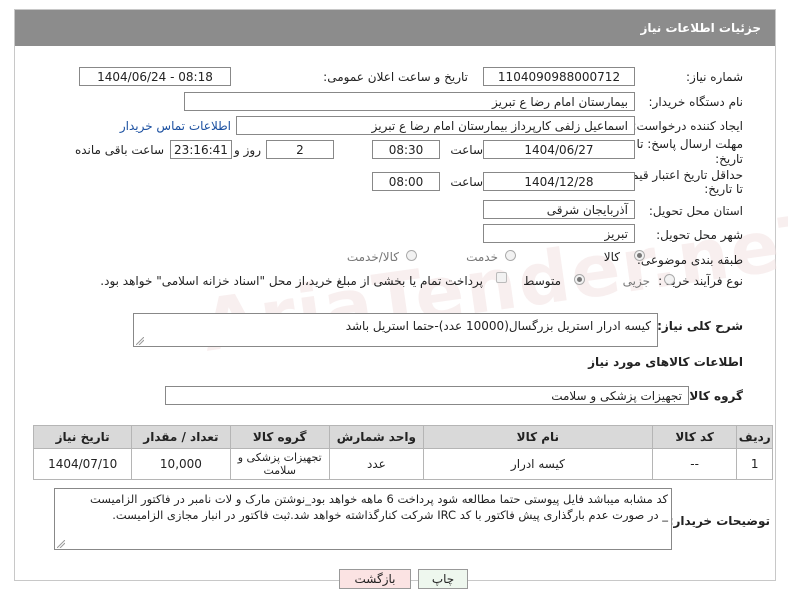 The image size is (788, 606). Describe the element at coordinates (679, 175) in the screenshot. I see `price-validity-label-1: حداقل تاریخ اعتبار قیمت:` at that location.